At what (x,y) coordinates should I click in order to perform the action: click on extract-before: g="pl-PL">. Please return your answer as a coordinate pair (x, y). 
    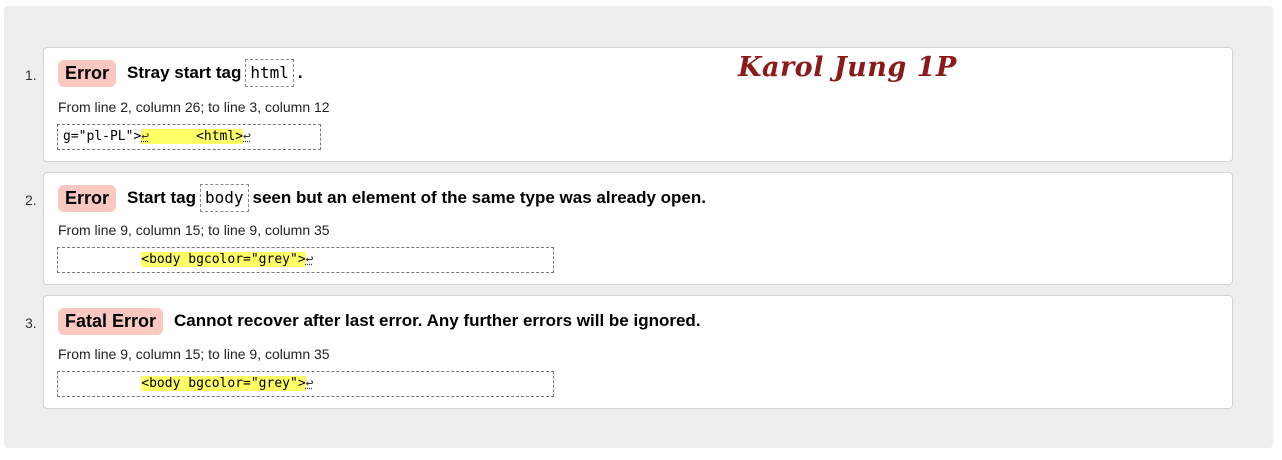
    Looking at the image, I should click on (102, 136).